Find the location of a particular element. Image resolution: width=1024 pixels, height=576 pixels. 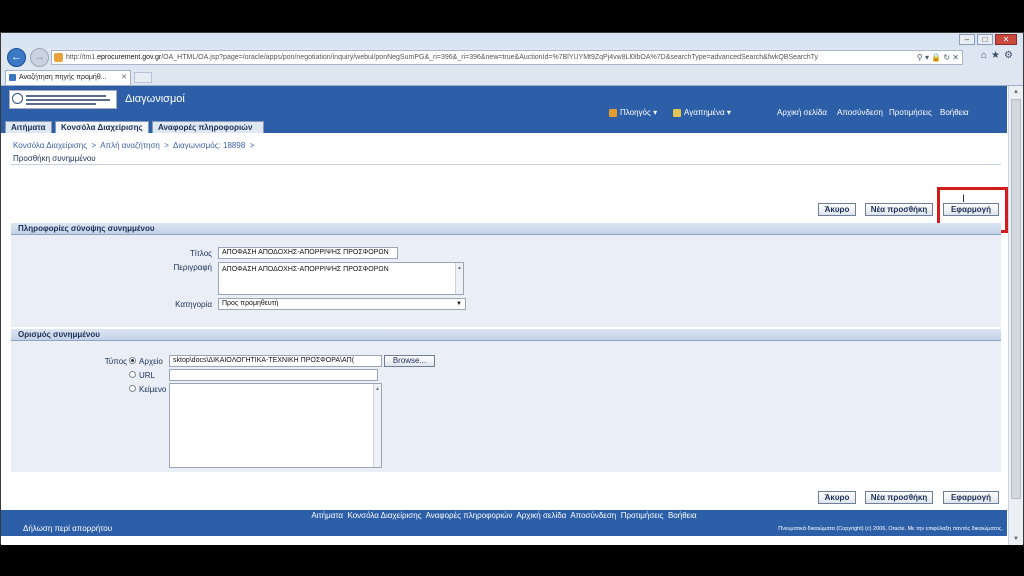

tab-requests: Αιτήματα is located at coordinates (28, 127).